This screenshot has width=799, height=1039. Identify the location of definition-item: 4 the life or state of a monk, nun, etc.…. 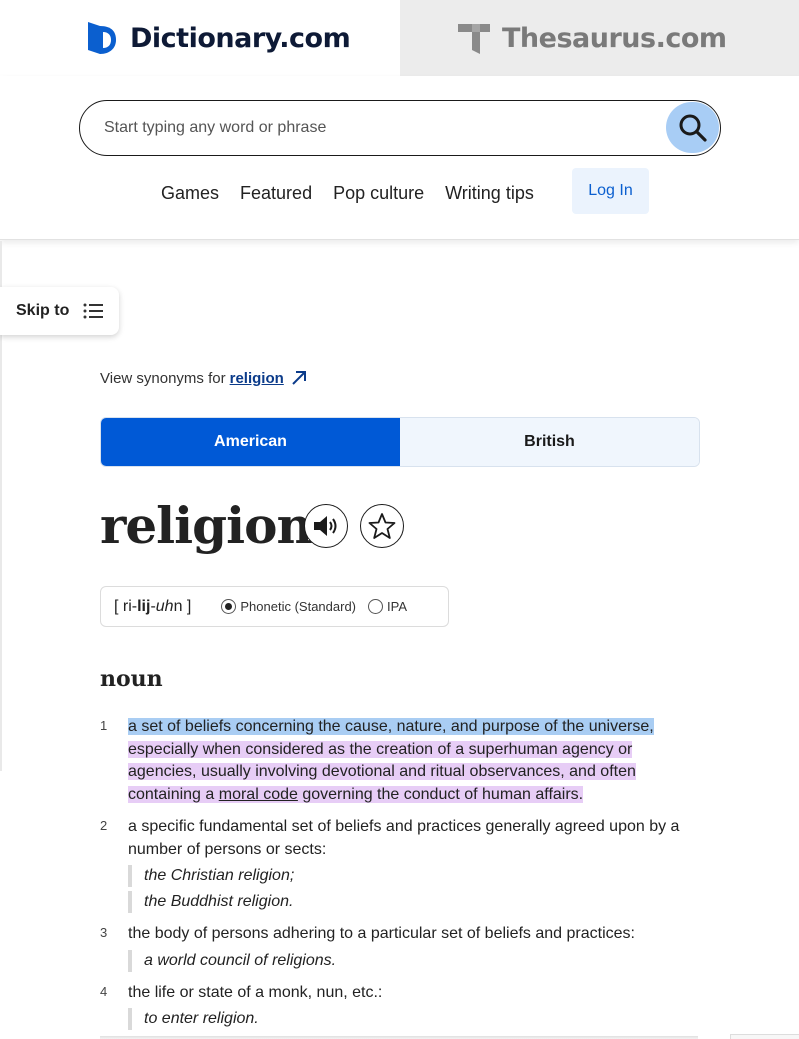
(400, 1006).